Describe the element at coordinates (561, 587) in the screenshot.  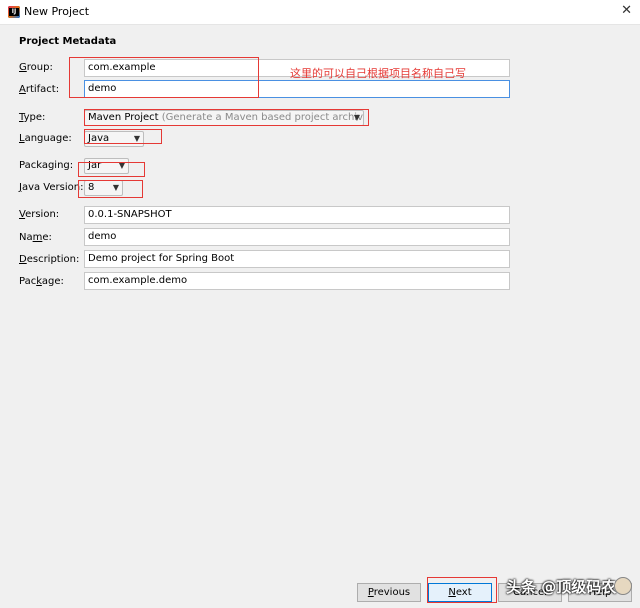
I see `watermark-text: 头条 @顶级码农` at that location.